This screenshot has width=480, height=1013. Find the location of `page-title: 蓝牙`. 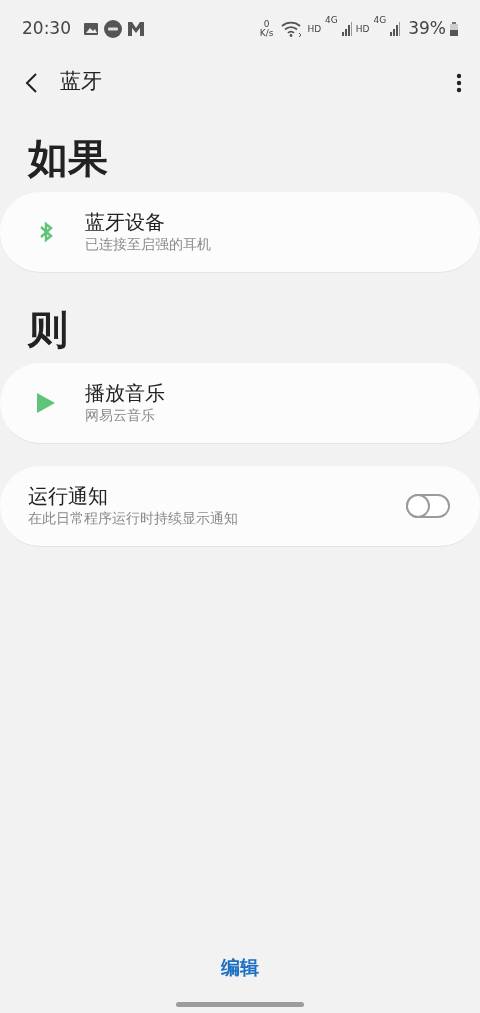

page-title: 蓝牙 is located at coordinates (81, 82).